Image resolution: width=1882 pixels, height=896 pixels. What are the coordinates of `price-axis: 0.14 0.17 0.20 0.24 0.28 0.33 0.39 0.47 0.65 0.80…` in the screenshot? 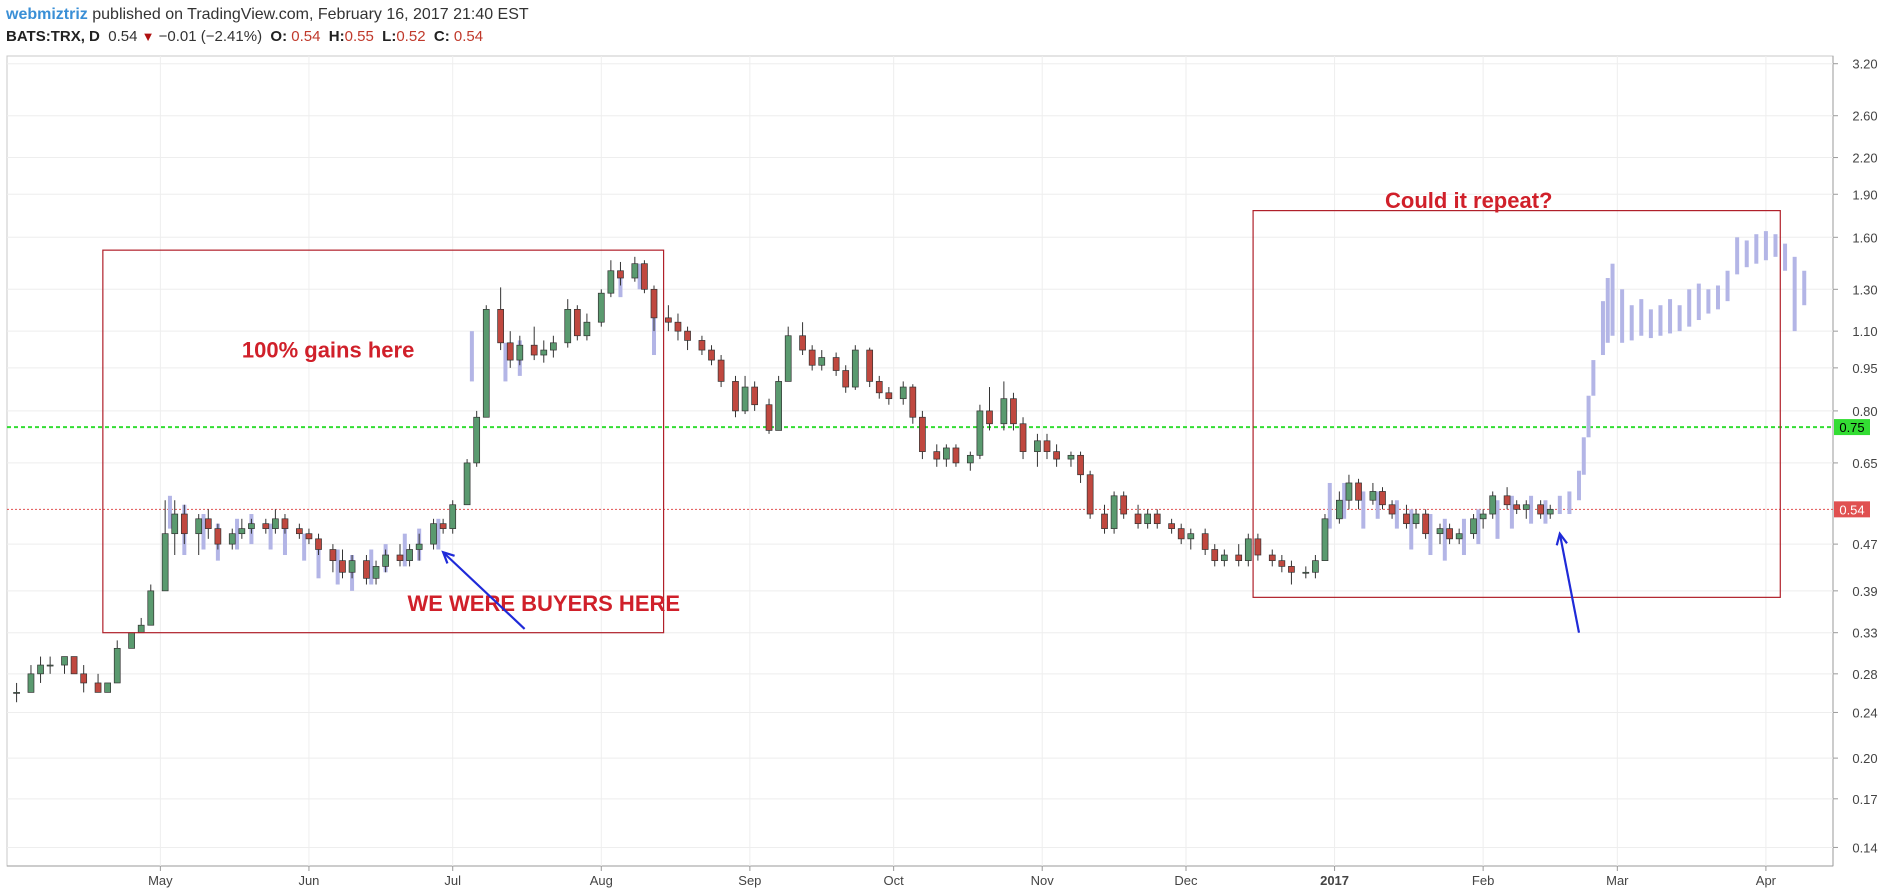 It's located at (1855, 456).